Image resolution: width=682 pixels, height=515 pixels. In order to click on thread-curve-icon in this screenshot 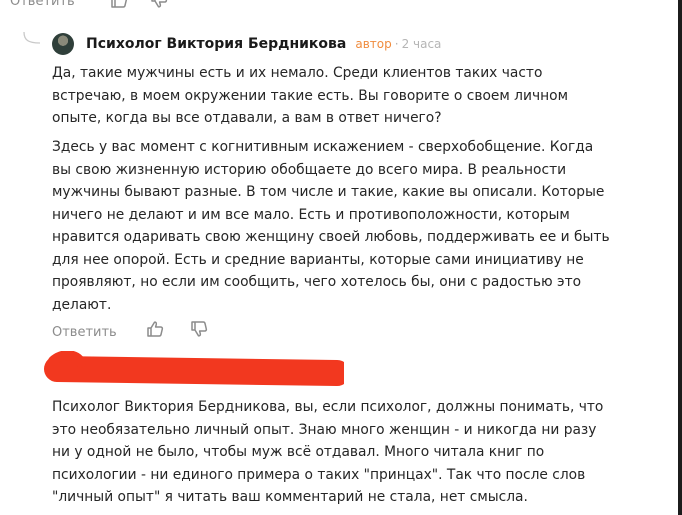, I will do `click(32, 39)`.